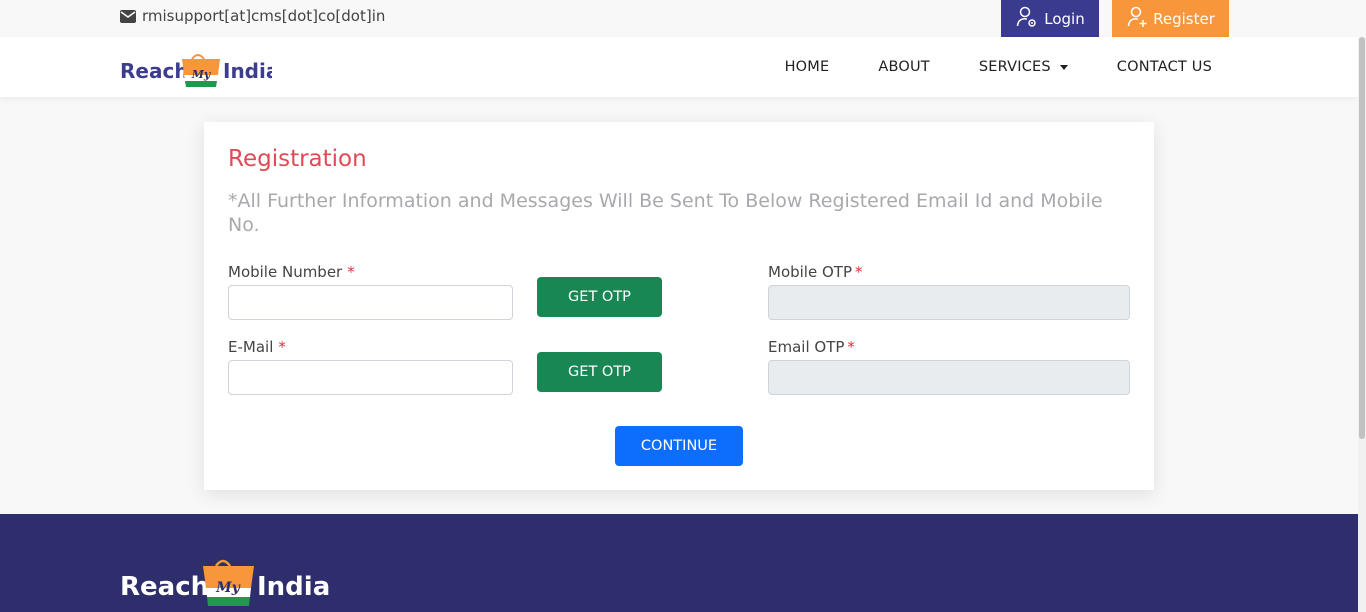  What do you see at coordinates (904, 67) in the screenshot?
I see `nav-about: ABOUT` at bounding box center [904, 67].